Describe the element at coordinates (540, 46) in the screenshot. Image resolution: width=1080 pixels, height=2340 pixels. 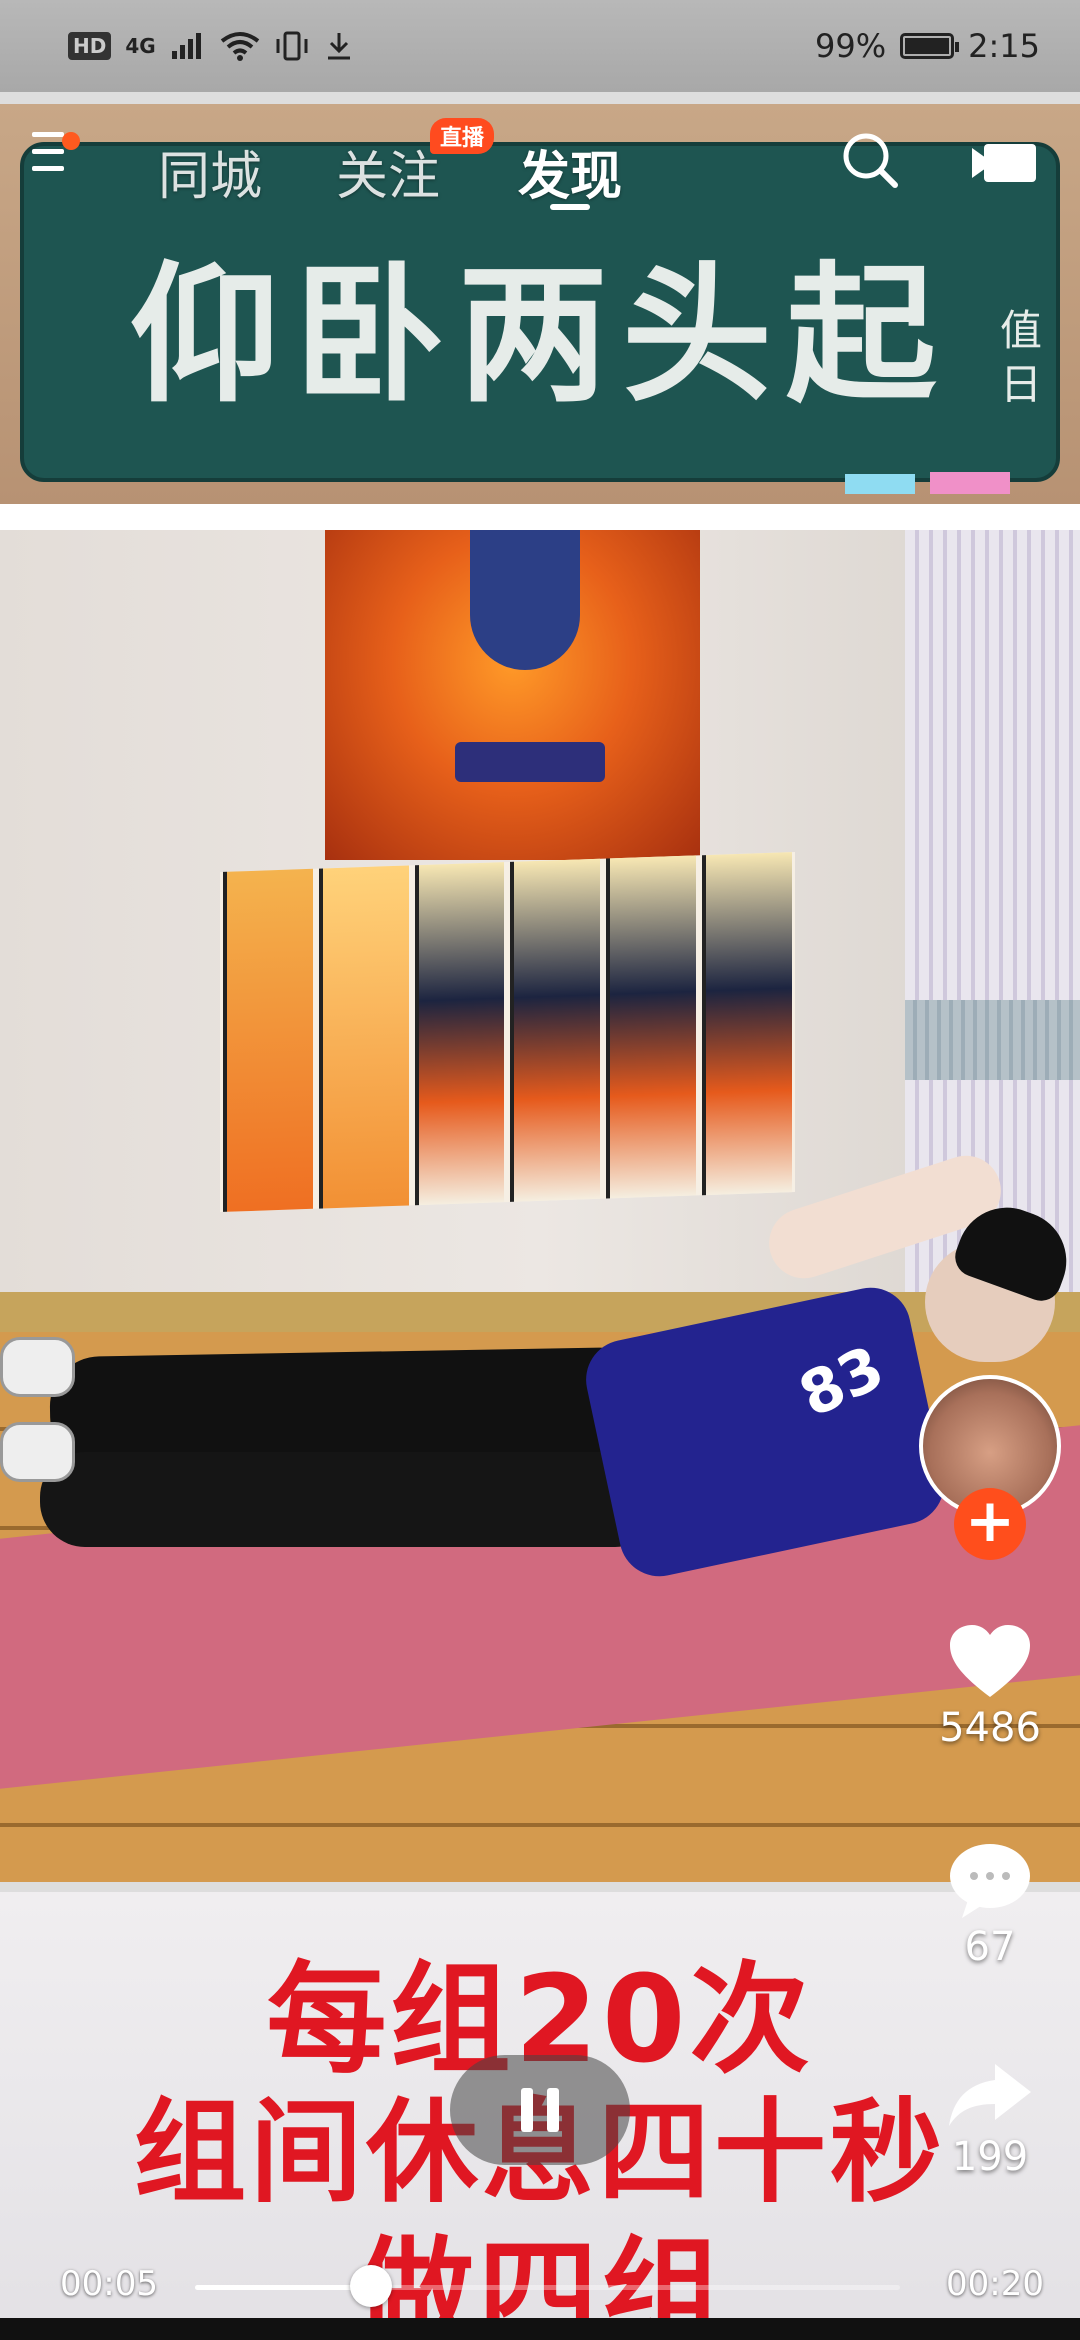
I see `status-bar: HD 4G 99% 2:15` at that location.